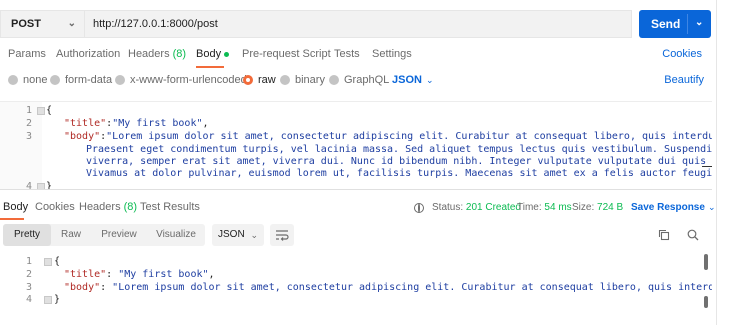  I want to click on headers-count: (8), so click(179, 54).